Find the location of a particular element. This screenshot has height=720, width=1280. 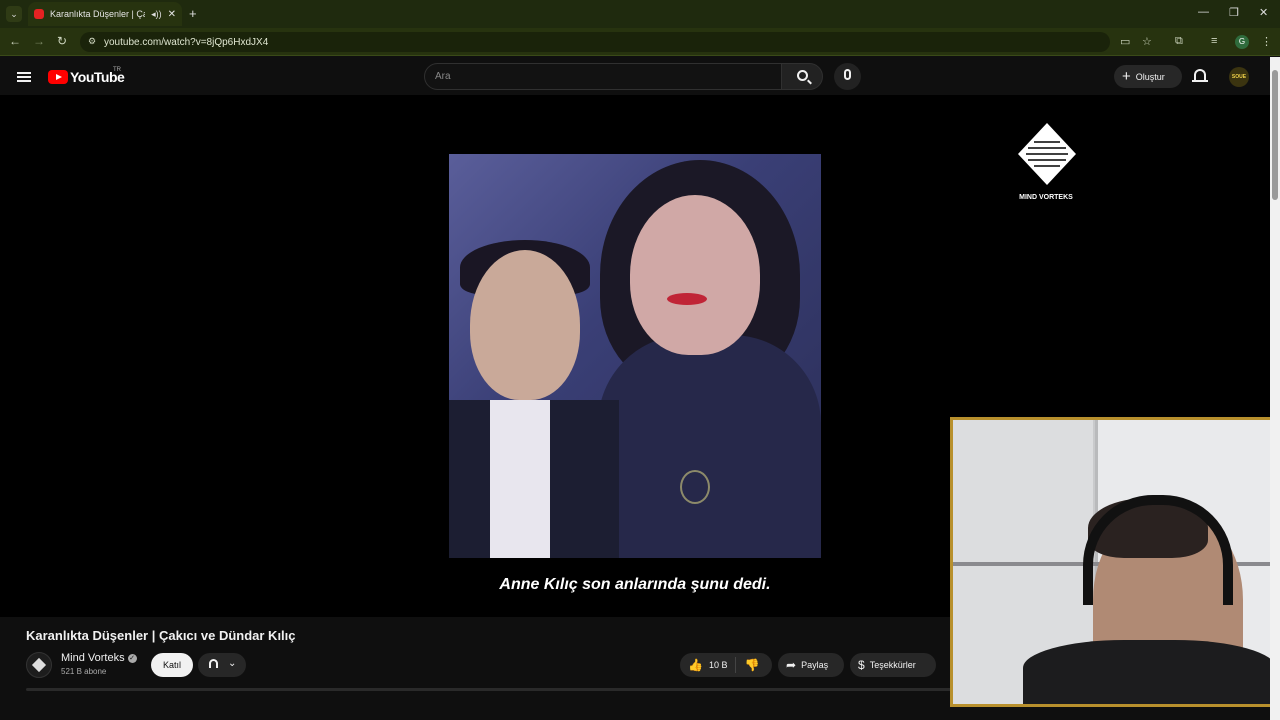

webcam-person-shirt is located at coordinates (1146, 672).